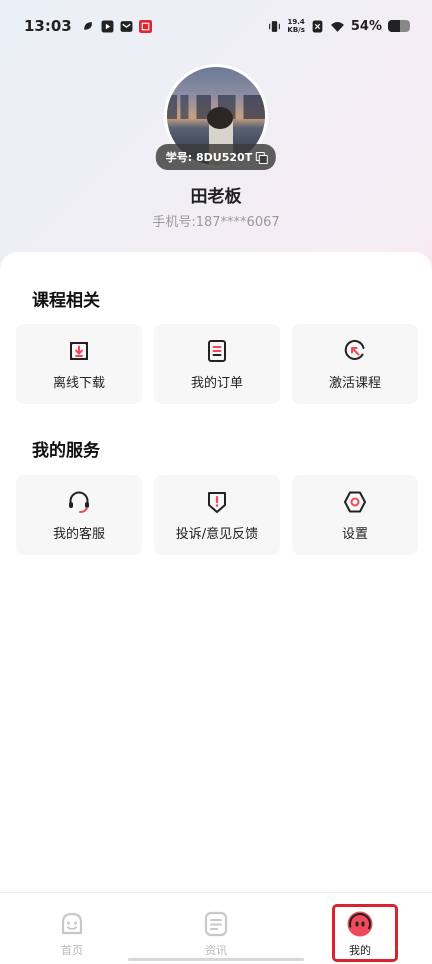 This screenshot has width=432, height=964. What do you see at coordinates (354, 534) in the screenshot?
I see `tile-label: 设置` at bounding box center [354, 534].